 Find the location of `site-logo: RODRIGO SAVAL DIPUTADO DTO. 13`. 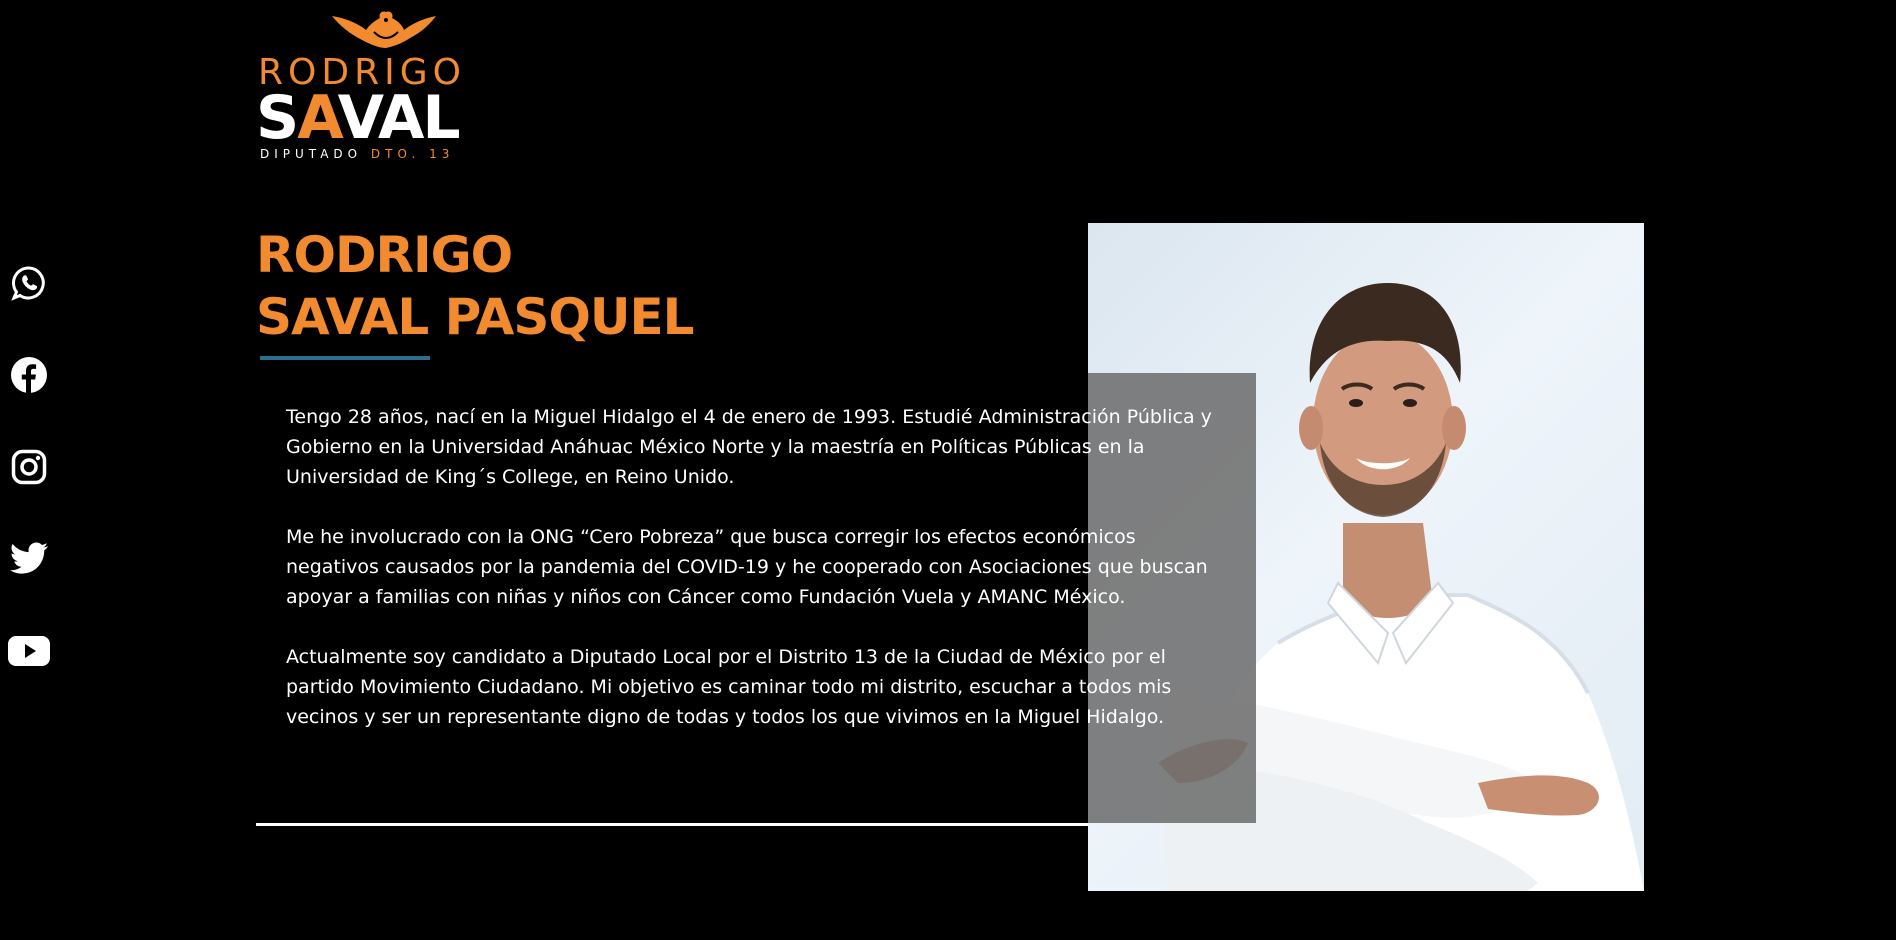

site-logo: RODRIGO SAVAL DIPUTADO DTO. 13 is located at coordinates (387, 86).